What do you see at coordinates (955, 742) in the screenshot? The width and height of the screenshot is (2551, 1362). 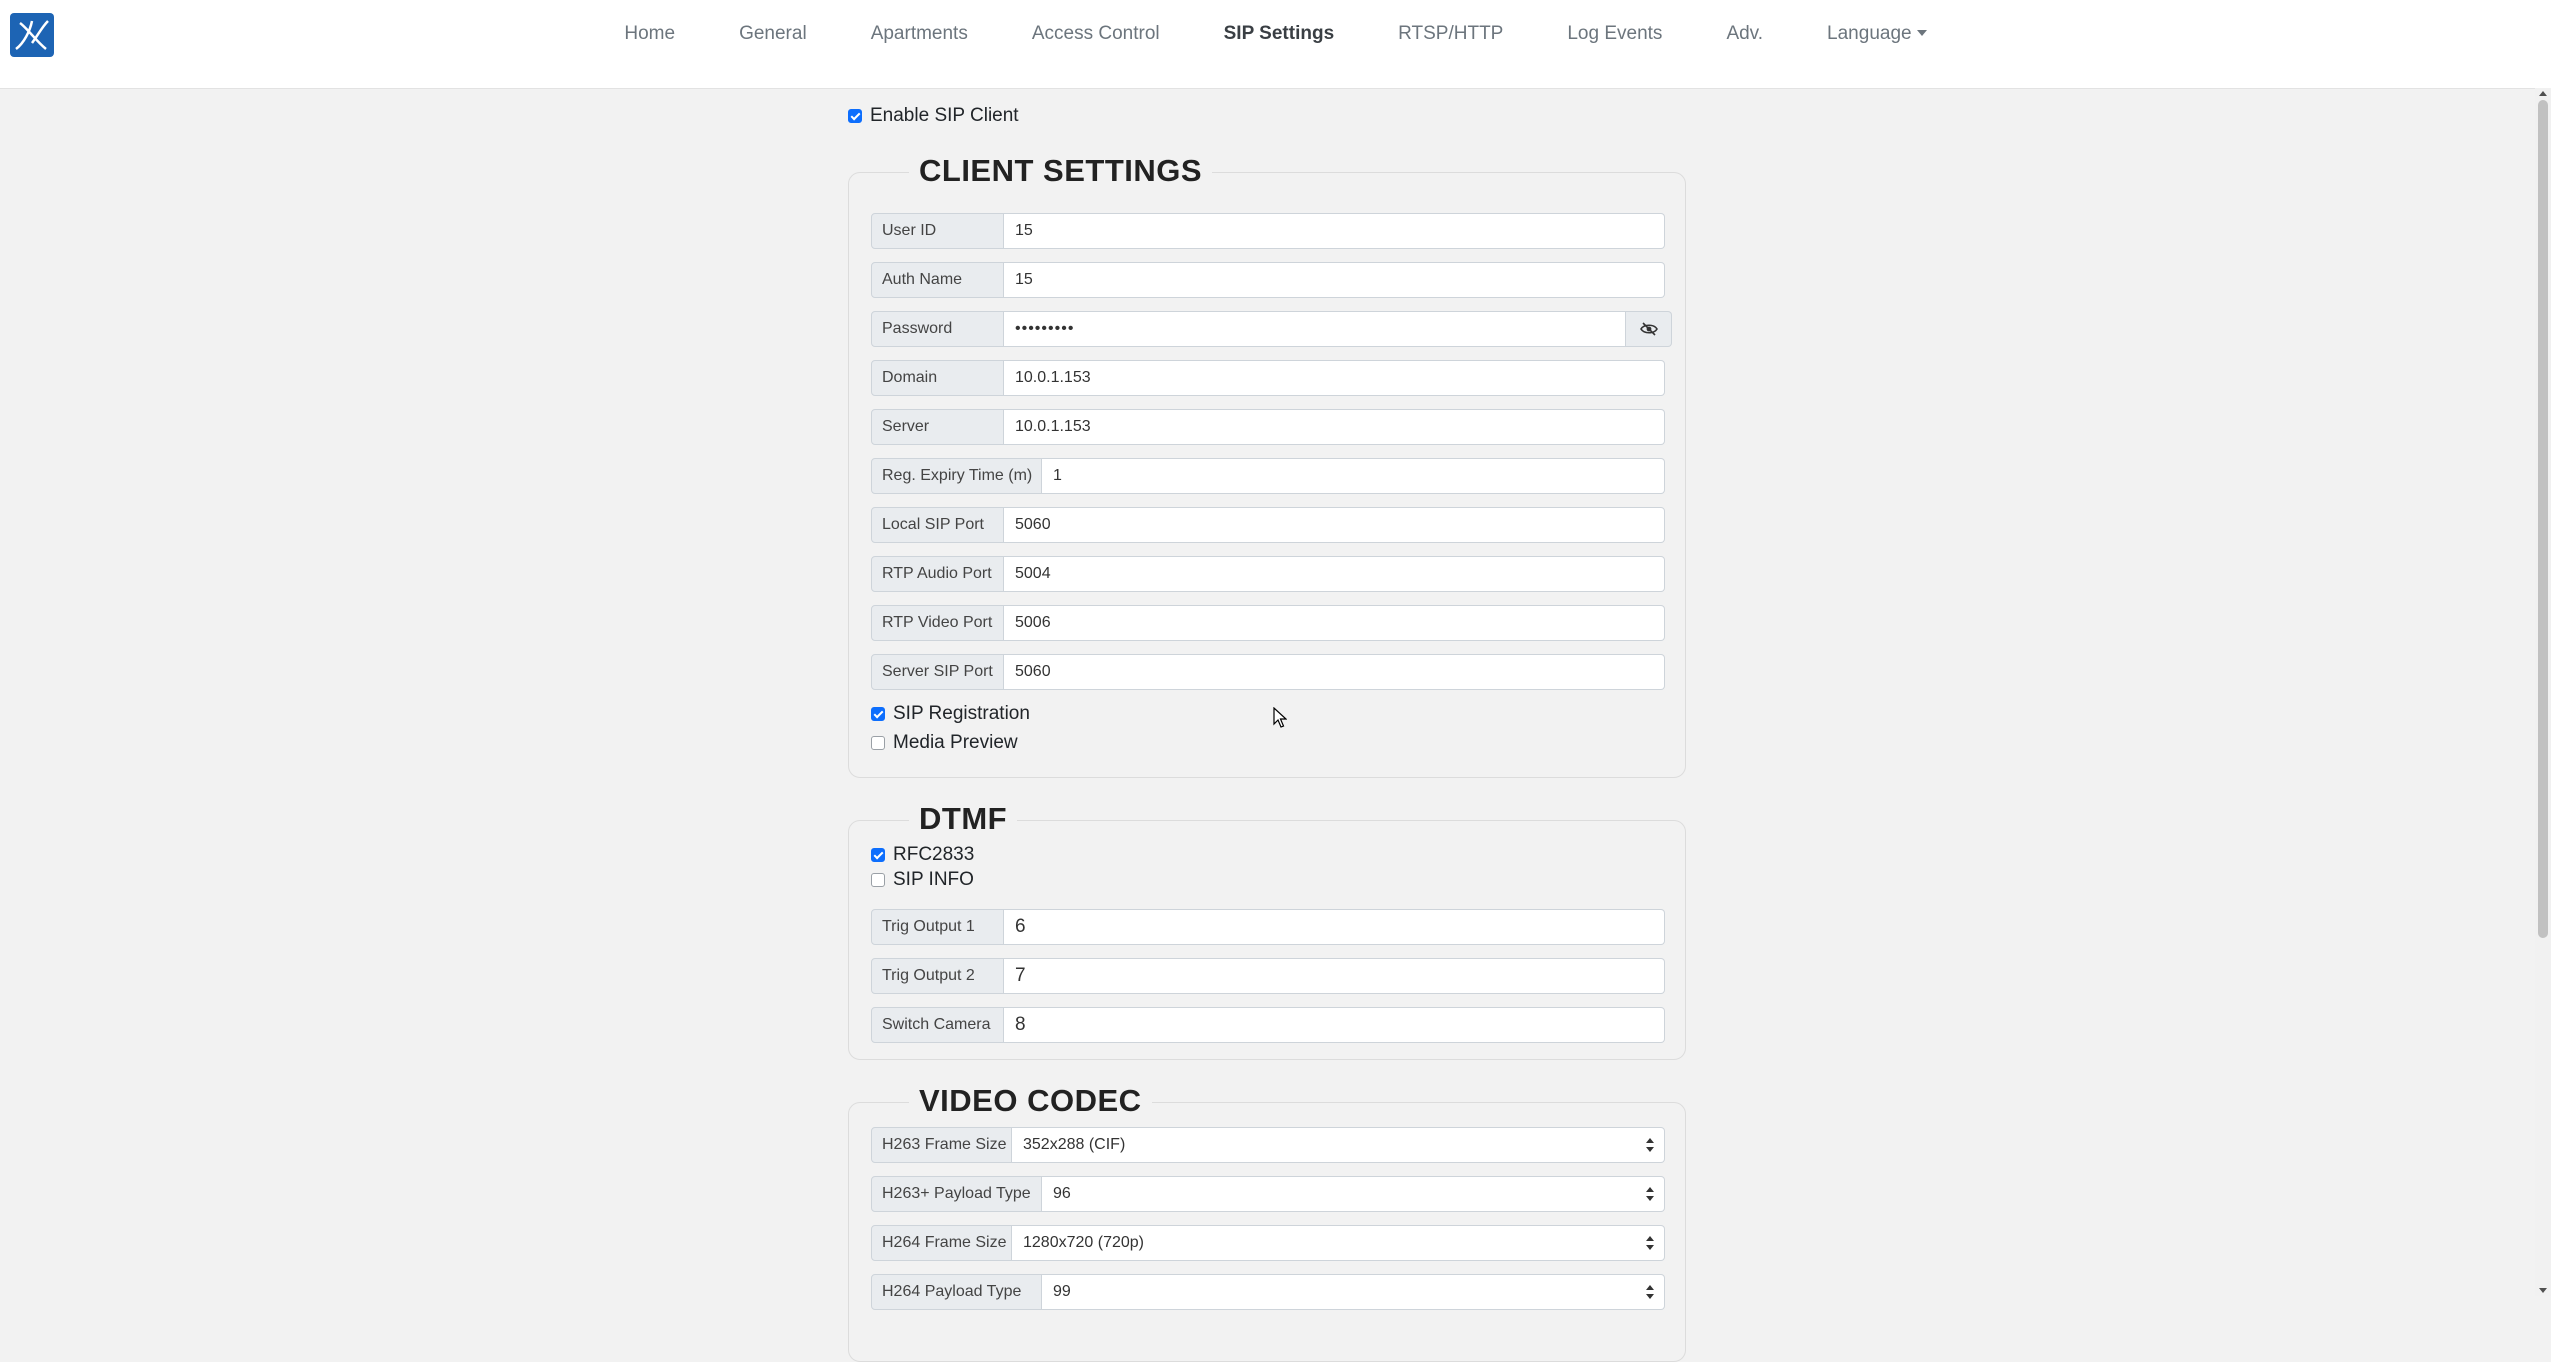 I see `media-preview-label: Media Preview` at bounding box center [955, 742].